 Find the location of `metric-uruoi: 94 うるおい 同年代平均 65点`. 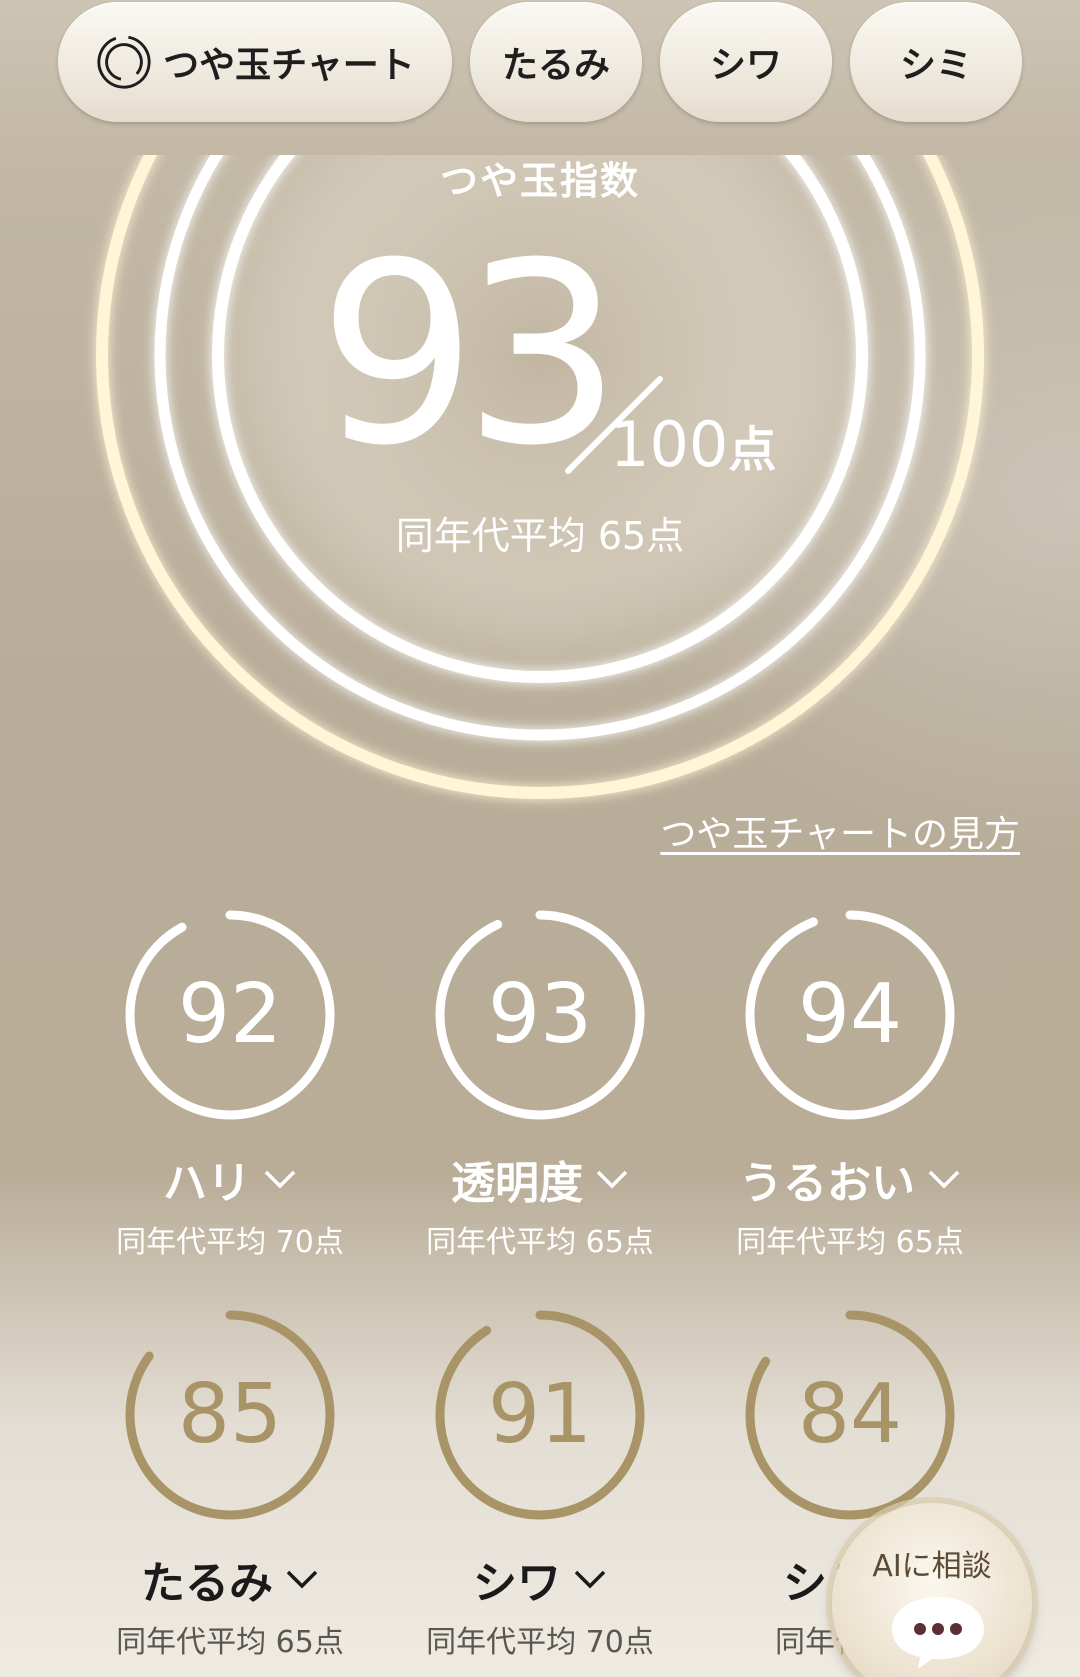

metric-uruoi: 94 うるおい 同年代平均 65点 is located at coordinates (845, 1085).